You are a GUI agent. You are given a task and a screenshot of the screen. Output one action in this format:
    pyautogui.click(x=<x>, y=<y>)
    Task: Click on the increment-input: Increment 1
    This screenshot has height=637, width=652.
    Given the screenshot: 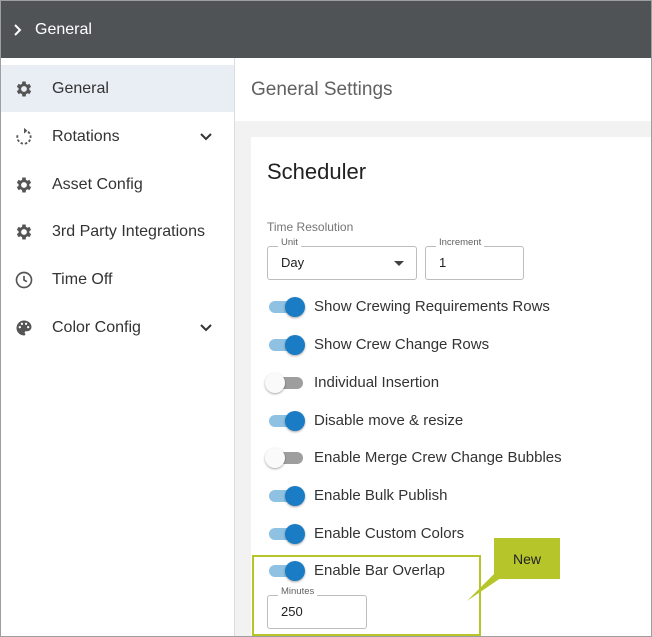 What is the action you would take?
    pyautogui.click(x=474, y=258)
    